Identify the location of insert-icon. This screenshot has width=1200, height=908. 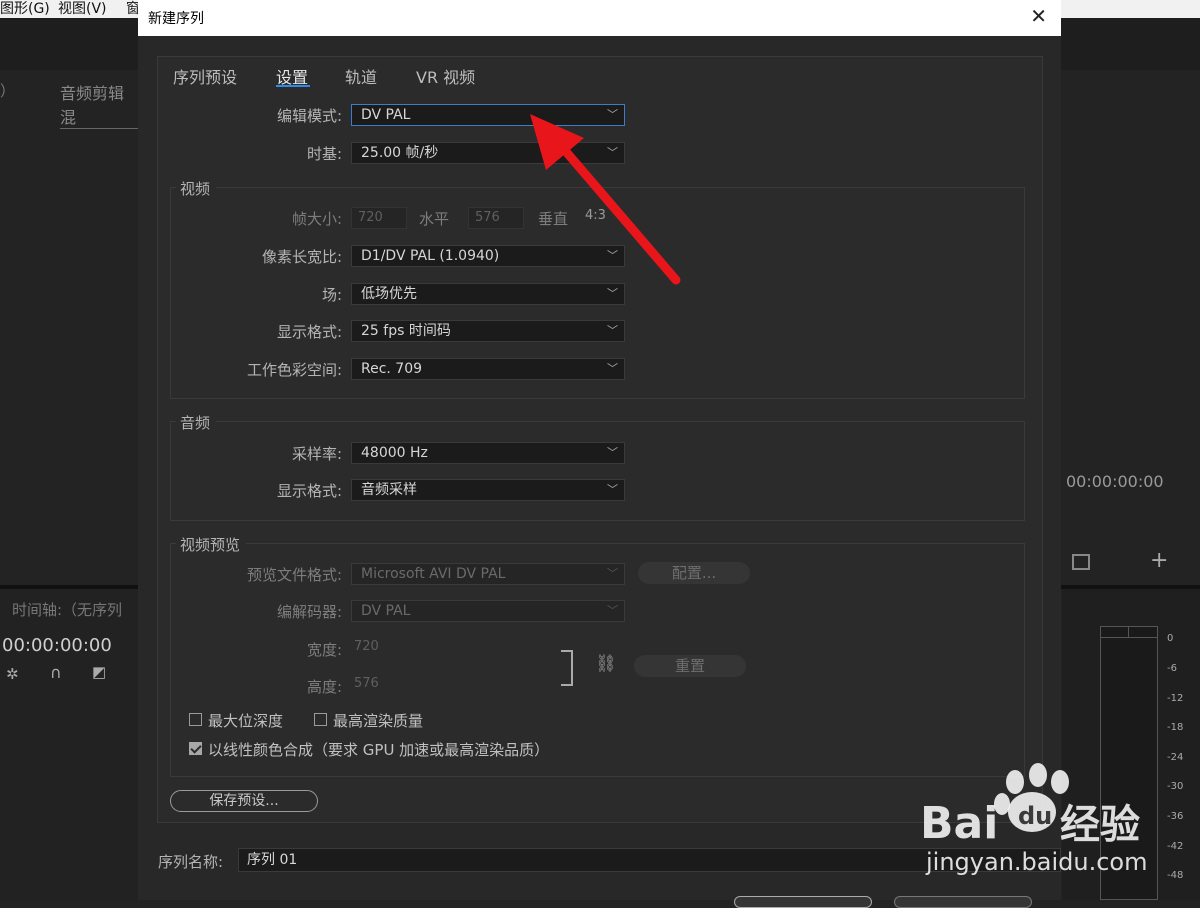
(1081, 562).